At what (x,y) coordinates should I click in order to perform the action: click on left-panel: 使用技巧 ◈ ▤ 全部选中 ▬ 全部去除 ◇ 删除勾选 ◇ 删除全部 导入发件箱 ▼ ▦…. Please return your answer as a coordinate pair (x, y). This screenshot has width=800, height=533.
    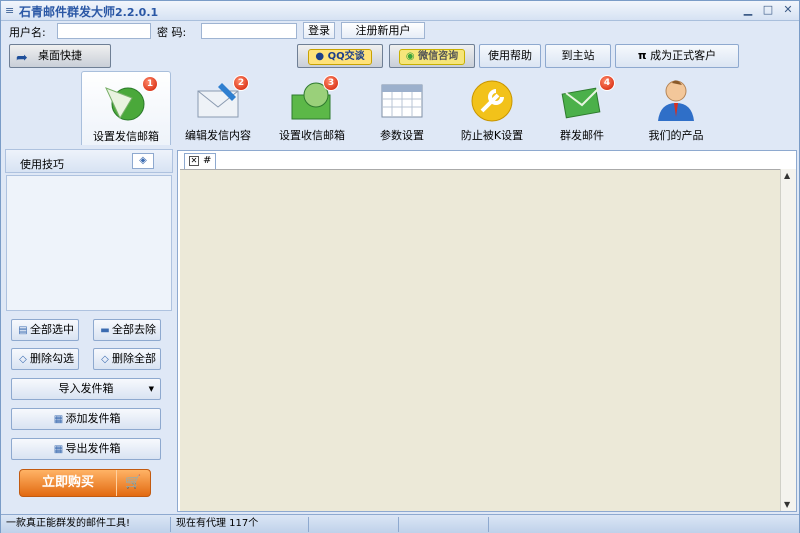
    Looking at the image, I should click on (89, 330).